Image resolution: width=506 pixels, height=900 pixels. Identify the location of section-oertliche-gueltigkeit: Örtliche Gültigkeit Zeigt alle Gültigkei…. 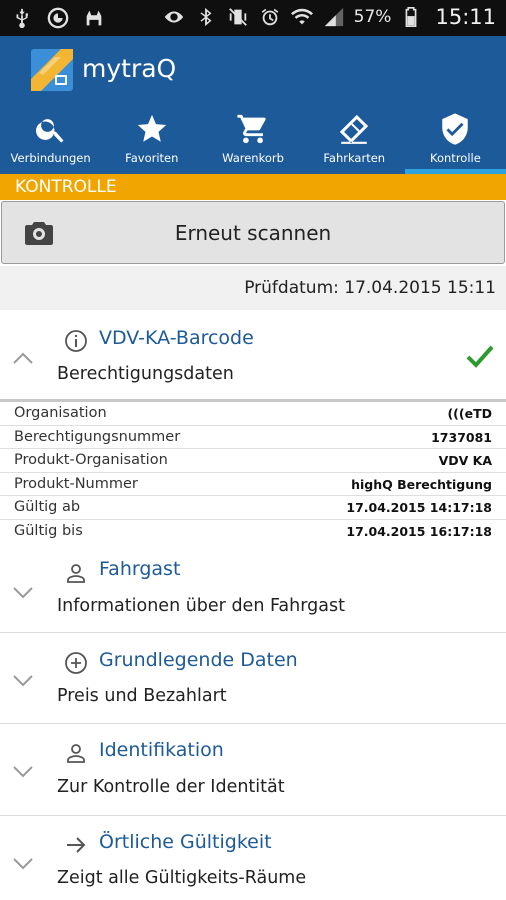
(253, 858).